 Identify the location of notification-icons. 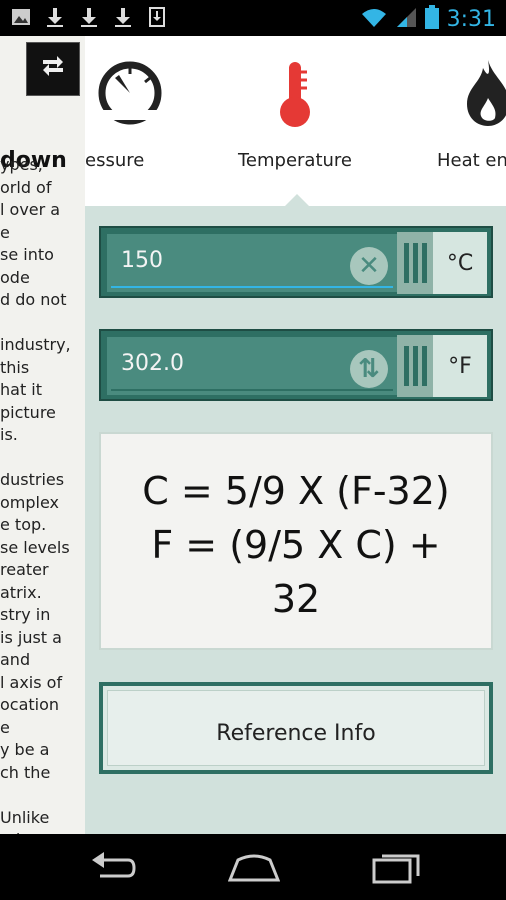
(89, 17).